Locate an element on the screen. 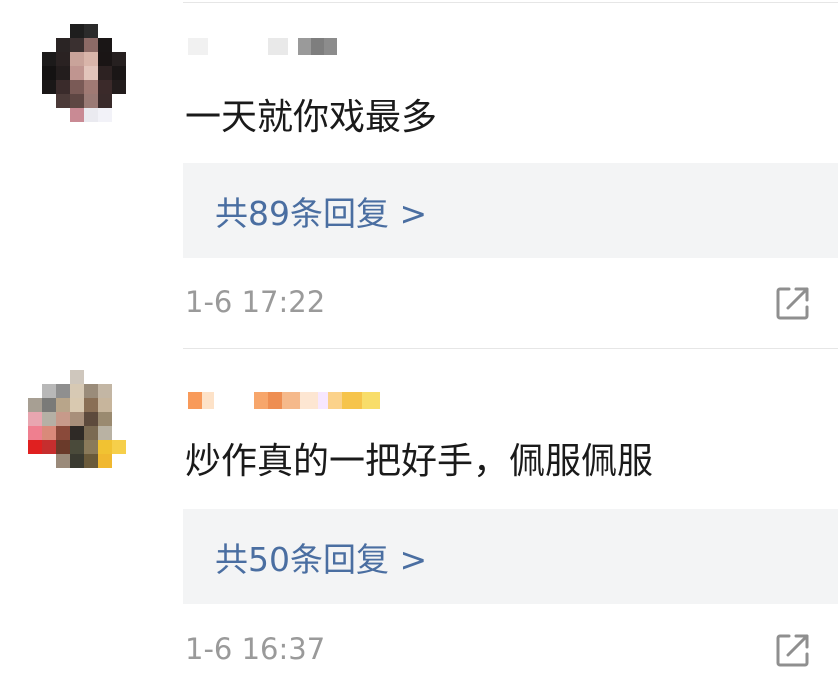 The height and width of the screenshot is (677, 838). view-replies-button: 共50条回复 > is located at coordinates (510, 556).